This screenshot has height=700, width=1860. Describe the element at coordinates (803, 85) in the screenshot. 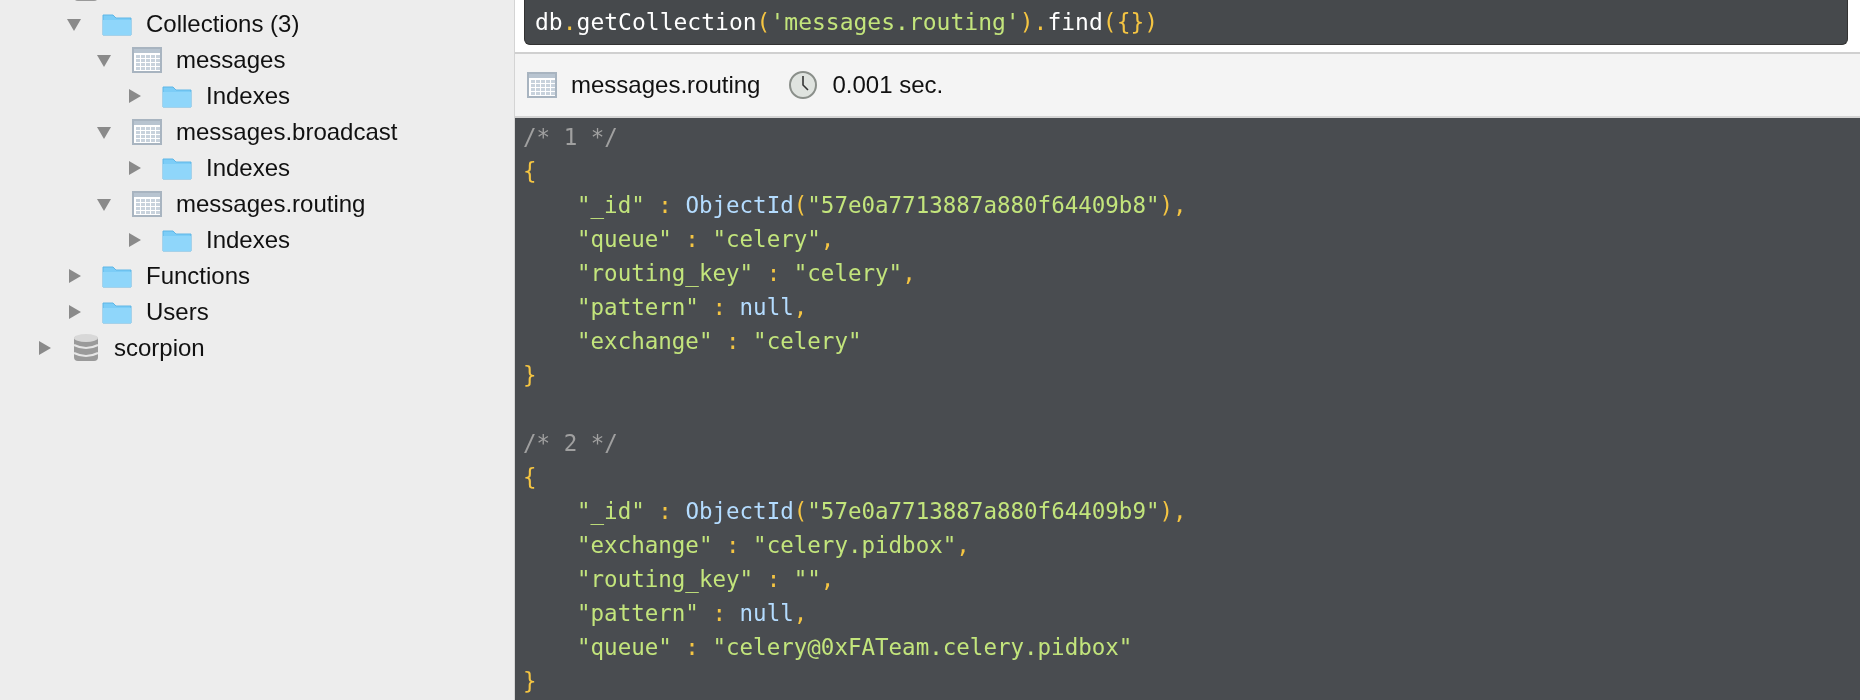

I see `clock-icon` at that location.